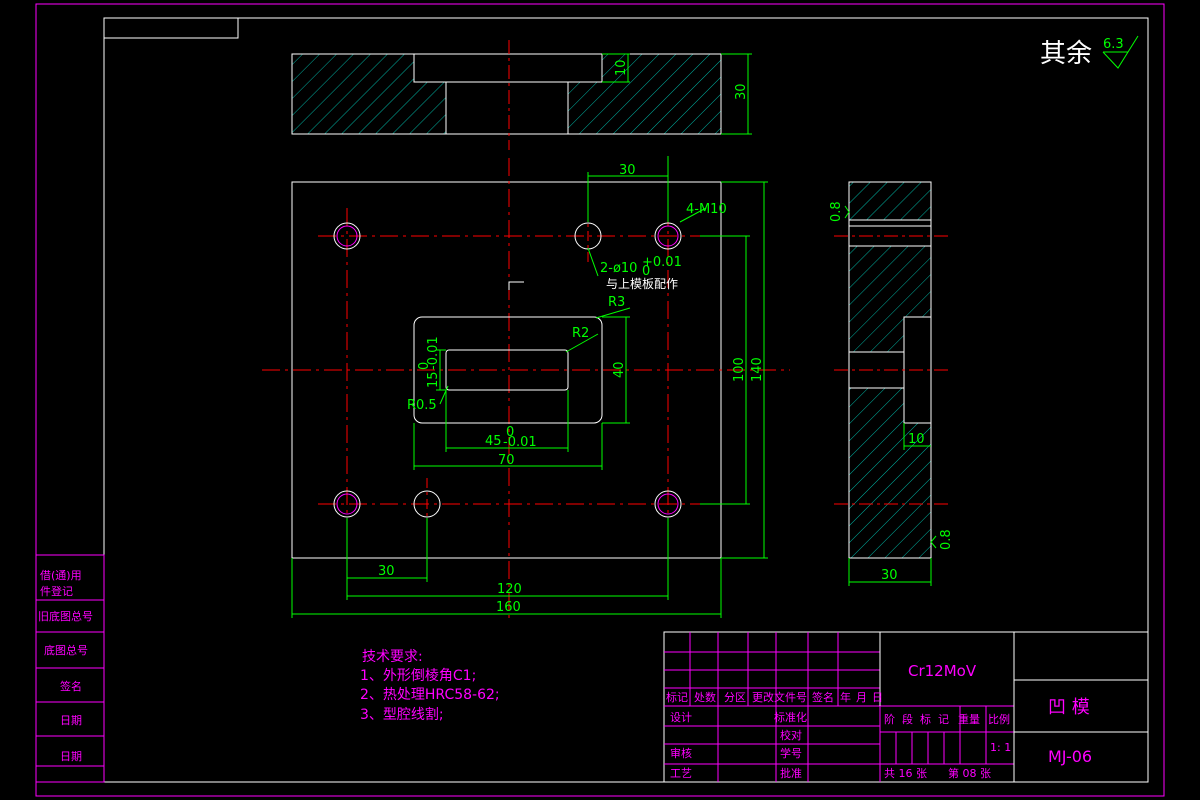 The height and width of the screenshot is (800, 1200). Describe the element at coordinates (418, 676) in the screenshot. I see `tech-item-1: 1、外形倒棱角C1;` at that location.